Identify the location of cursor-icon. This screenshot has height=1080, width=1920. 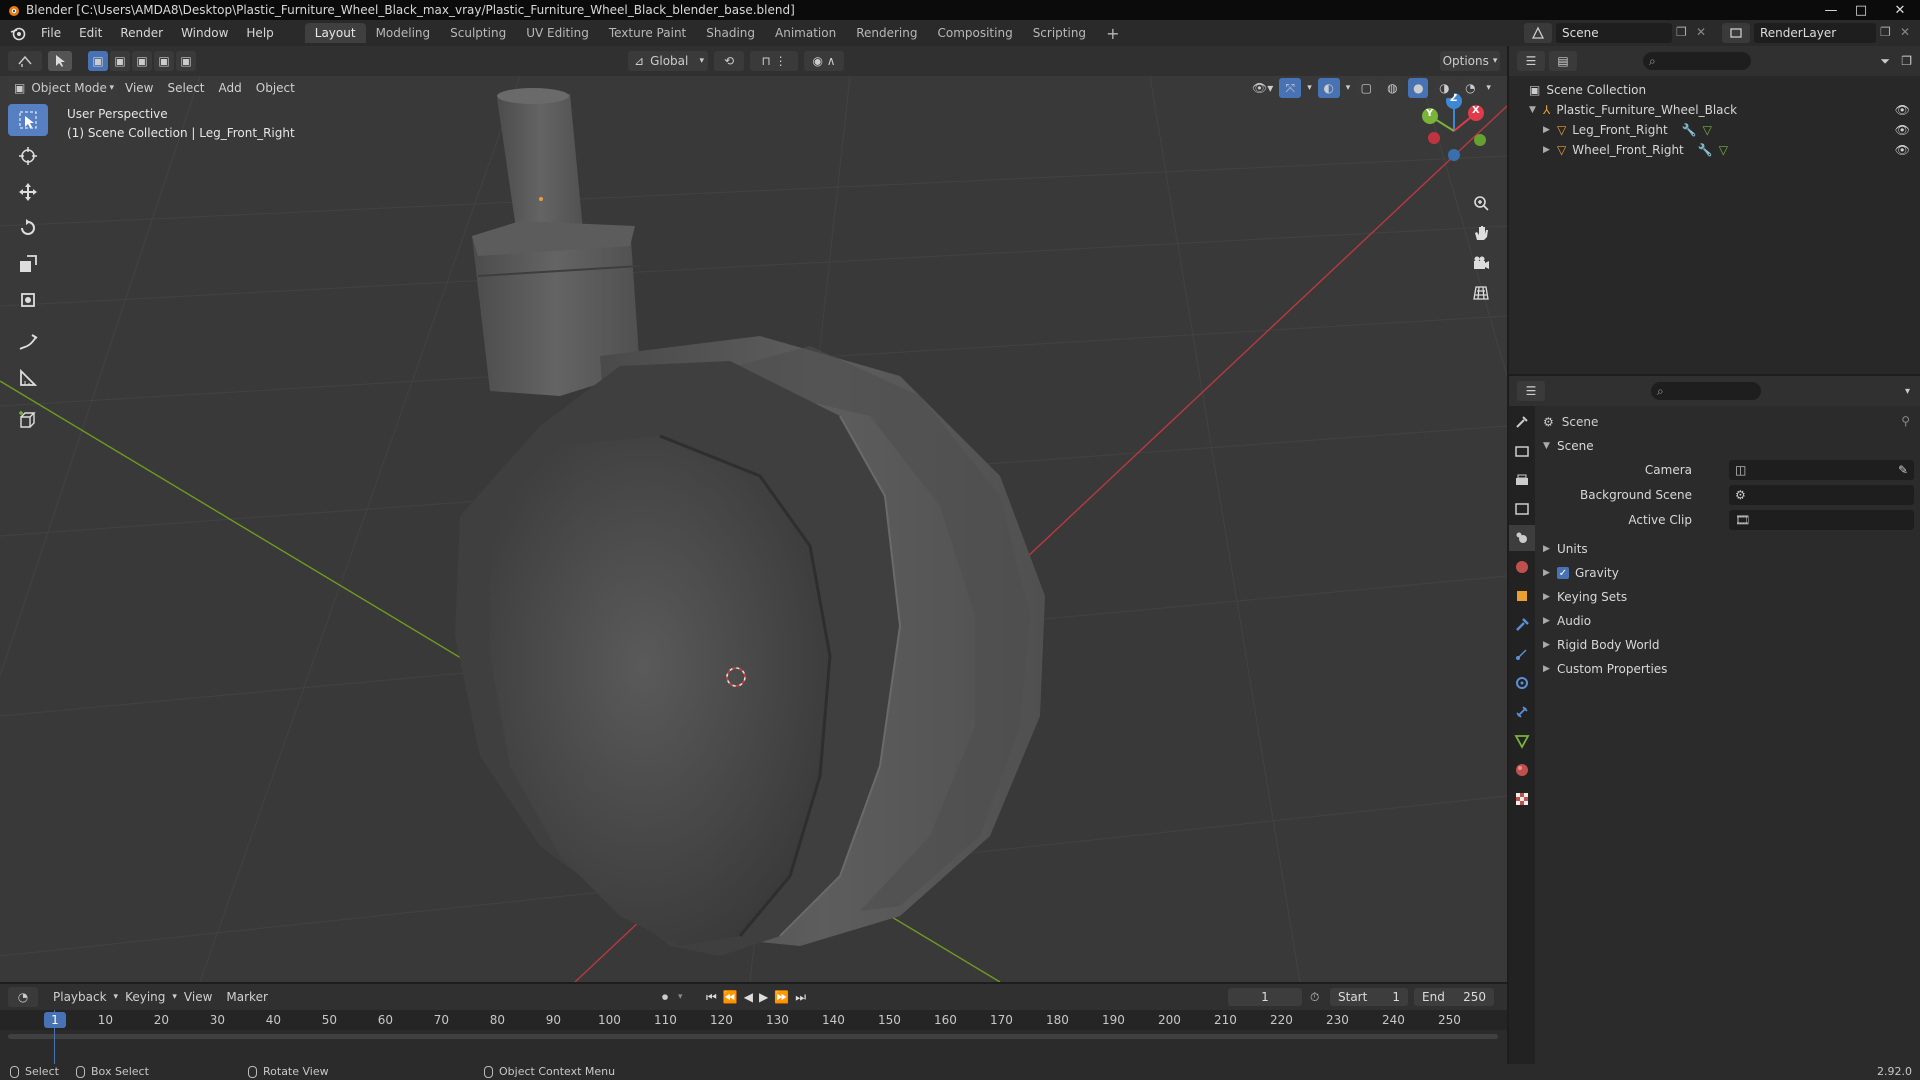
(28, 156).